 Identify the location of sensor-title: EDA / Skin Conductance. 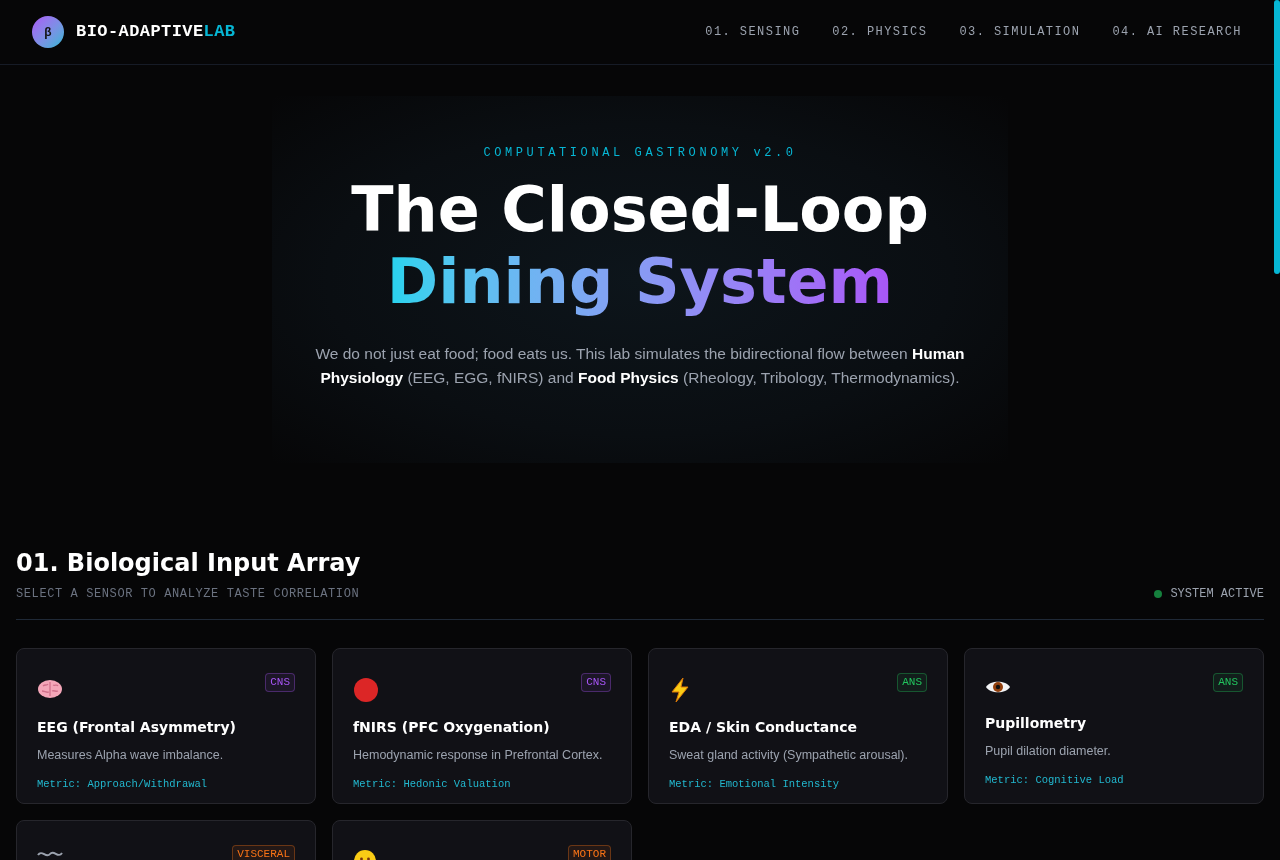
(763, 727).